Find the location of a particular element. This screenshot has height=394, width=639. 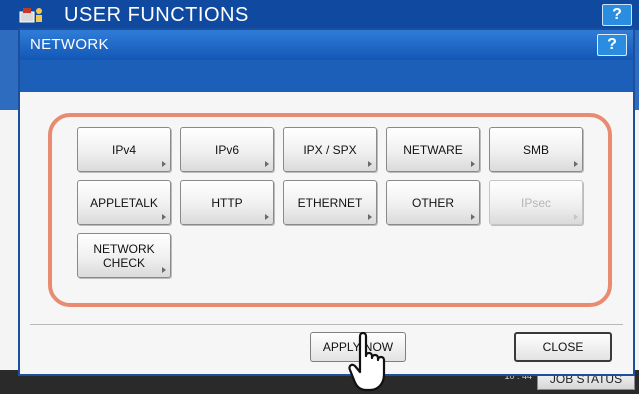

network-button-label: NETWARE is located at coordinates (433, 149).